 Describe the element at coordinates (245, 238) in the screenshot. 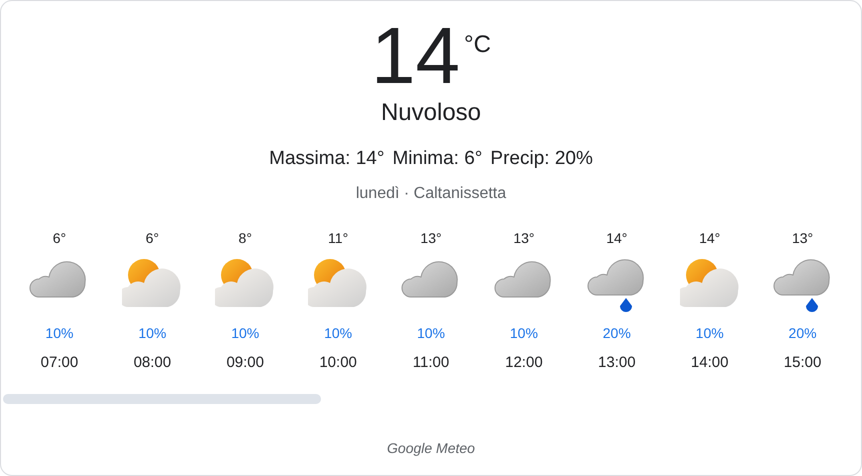

I see `hour-temperature: 8°` at that location.